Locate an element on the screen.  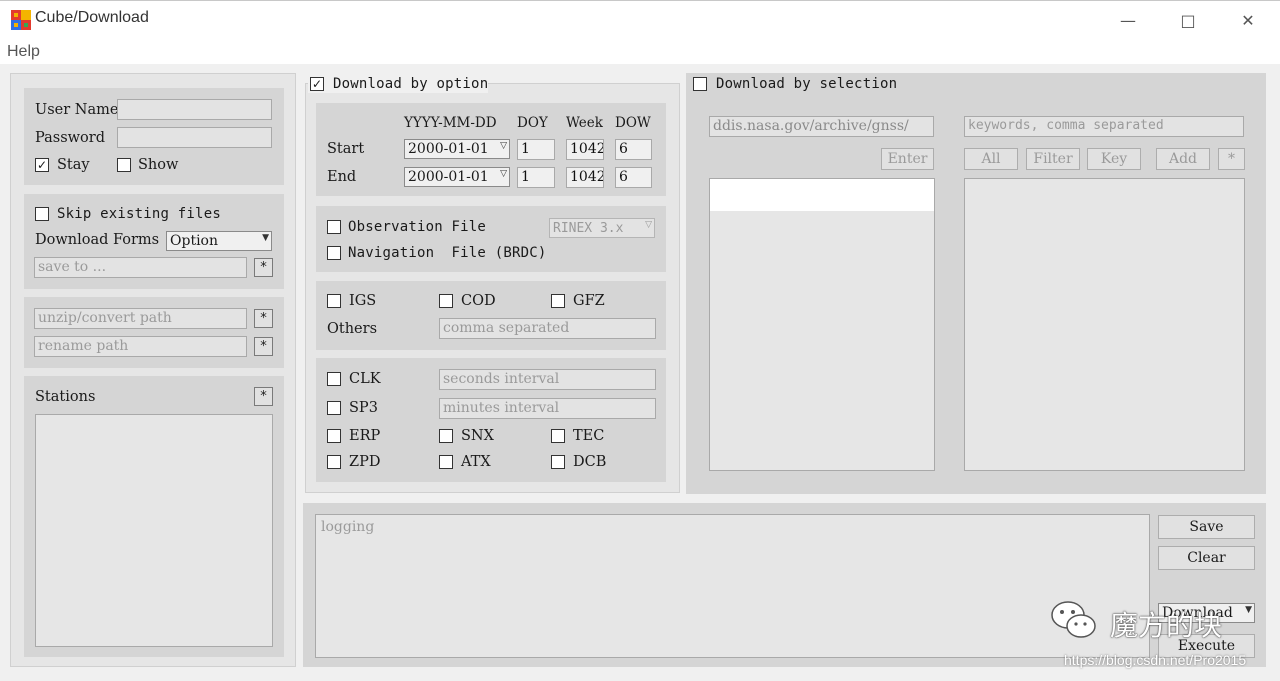
sp3-checkbox is located at coordinates (334, 408).